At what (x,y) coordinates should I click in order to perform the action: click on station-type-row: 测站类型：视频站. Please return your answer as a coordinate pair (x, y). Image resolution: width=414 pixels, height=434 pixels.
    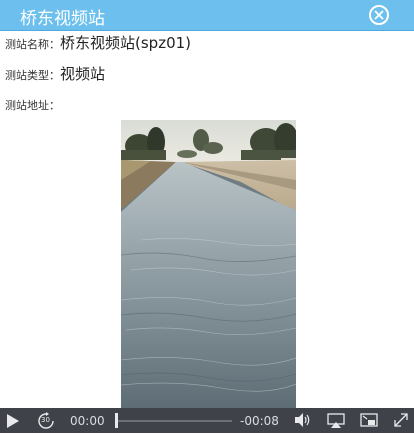
    Looking at the image, I should click on (55, 73).